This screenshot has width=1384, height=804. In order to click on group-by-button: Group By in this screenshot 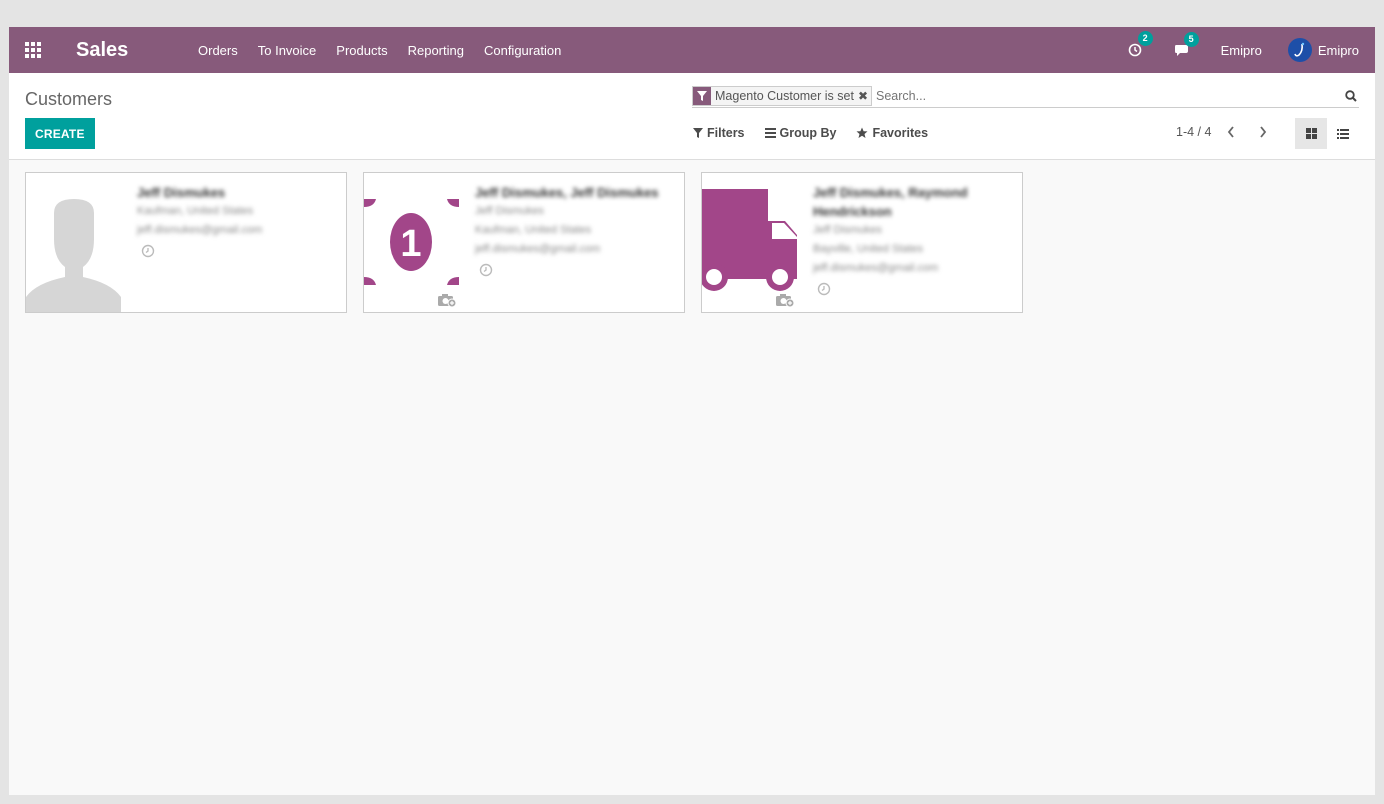, I will do `click(800, 133)`.